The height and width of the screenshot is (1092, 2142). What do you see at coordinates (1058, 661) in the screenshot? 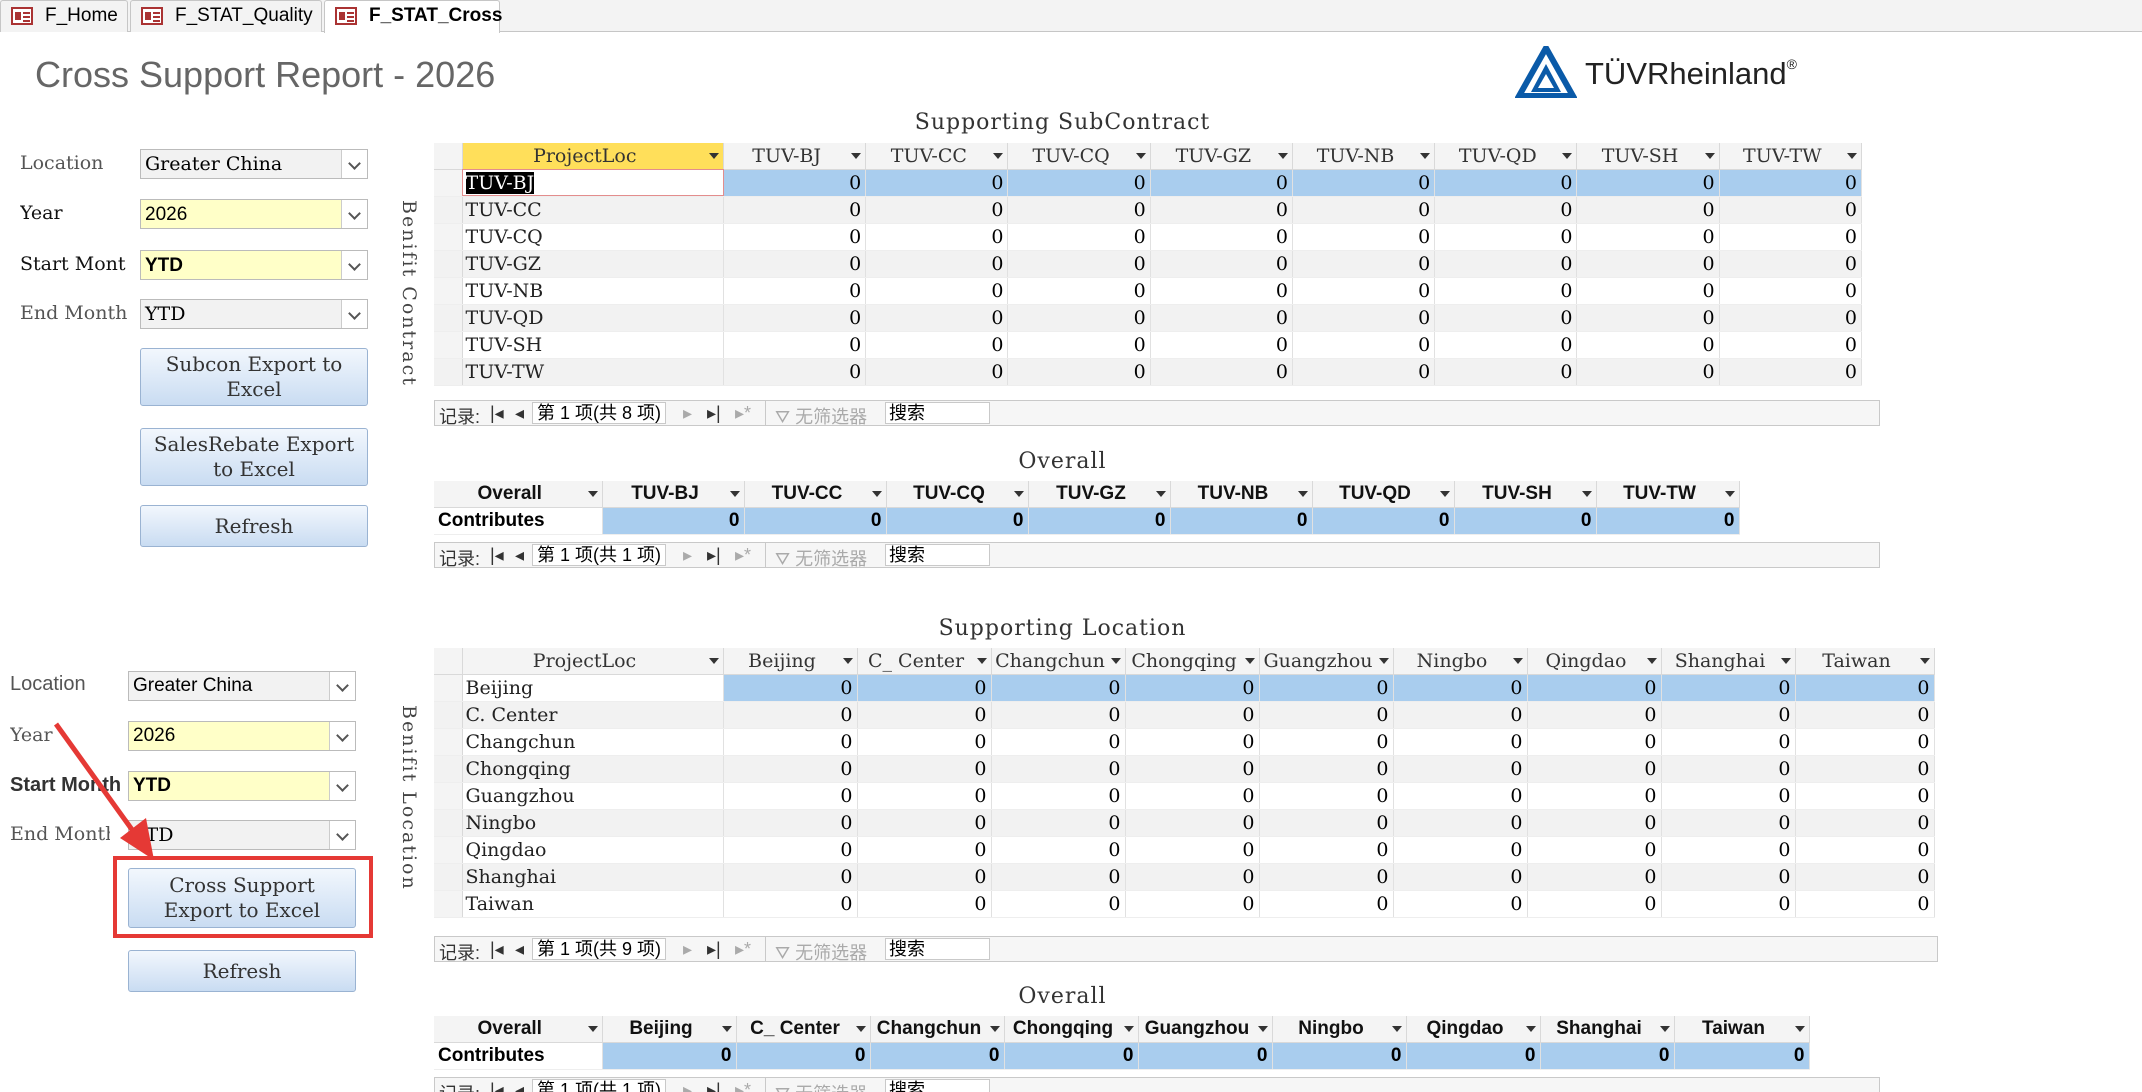
I see `column-header: Changchun` at bounding box center [1058, 661].